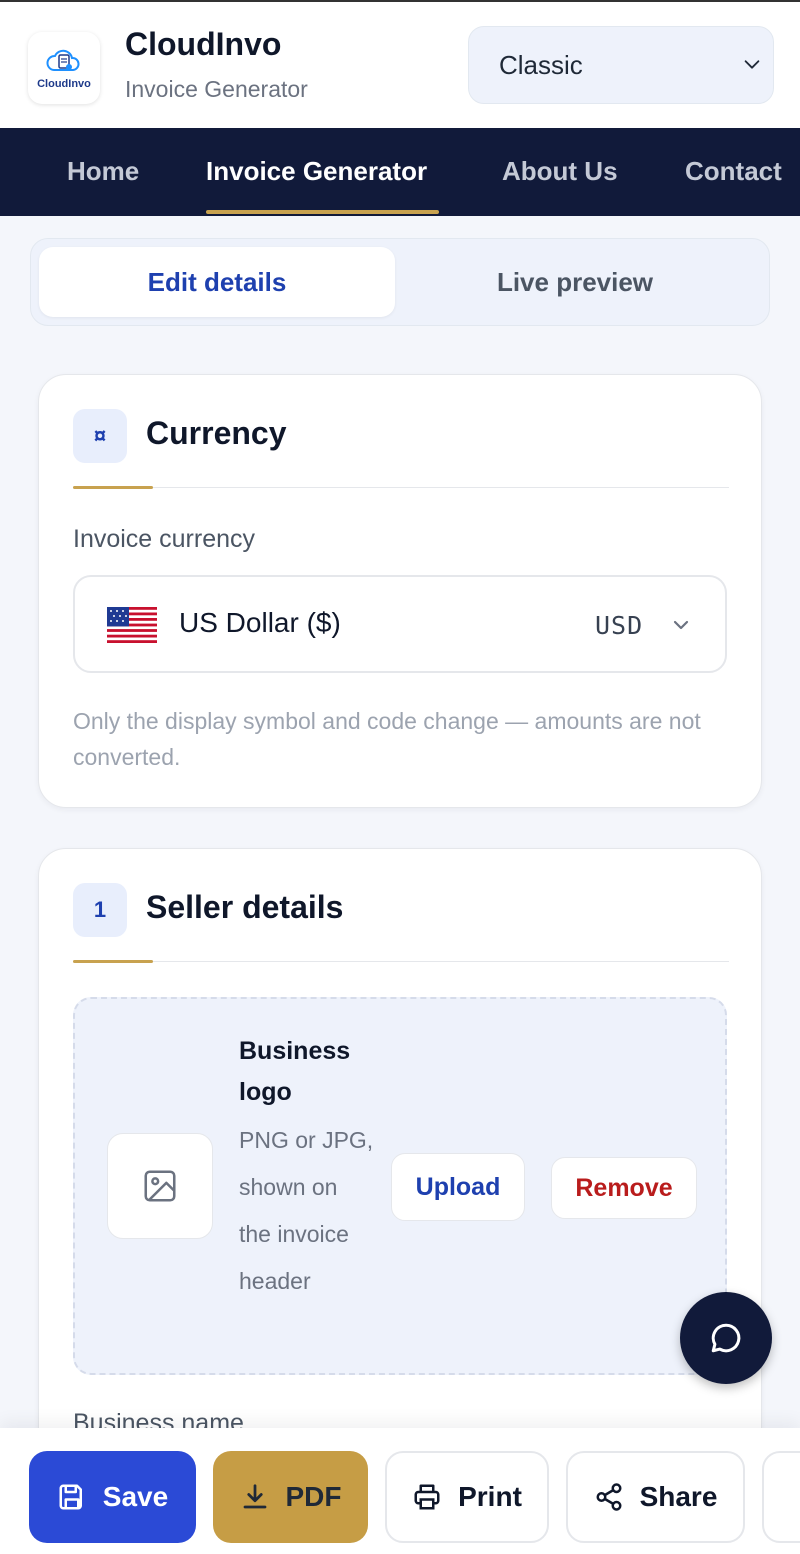  What do you see at coordinates (322, 212) in the screenshot?
I see `nav-active-underline` at bounding box center [322, 212].